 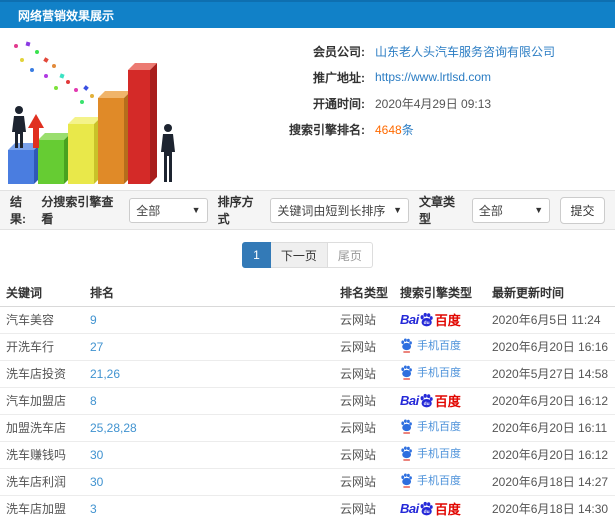 What do you see at coordinates (582, 210) in the screenshot?
I see `submit-button: 提交` at bounding box center [582, 210].